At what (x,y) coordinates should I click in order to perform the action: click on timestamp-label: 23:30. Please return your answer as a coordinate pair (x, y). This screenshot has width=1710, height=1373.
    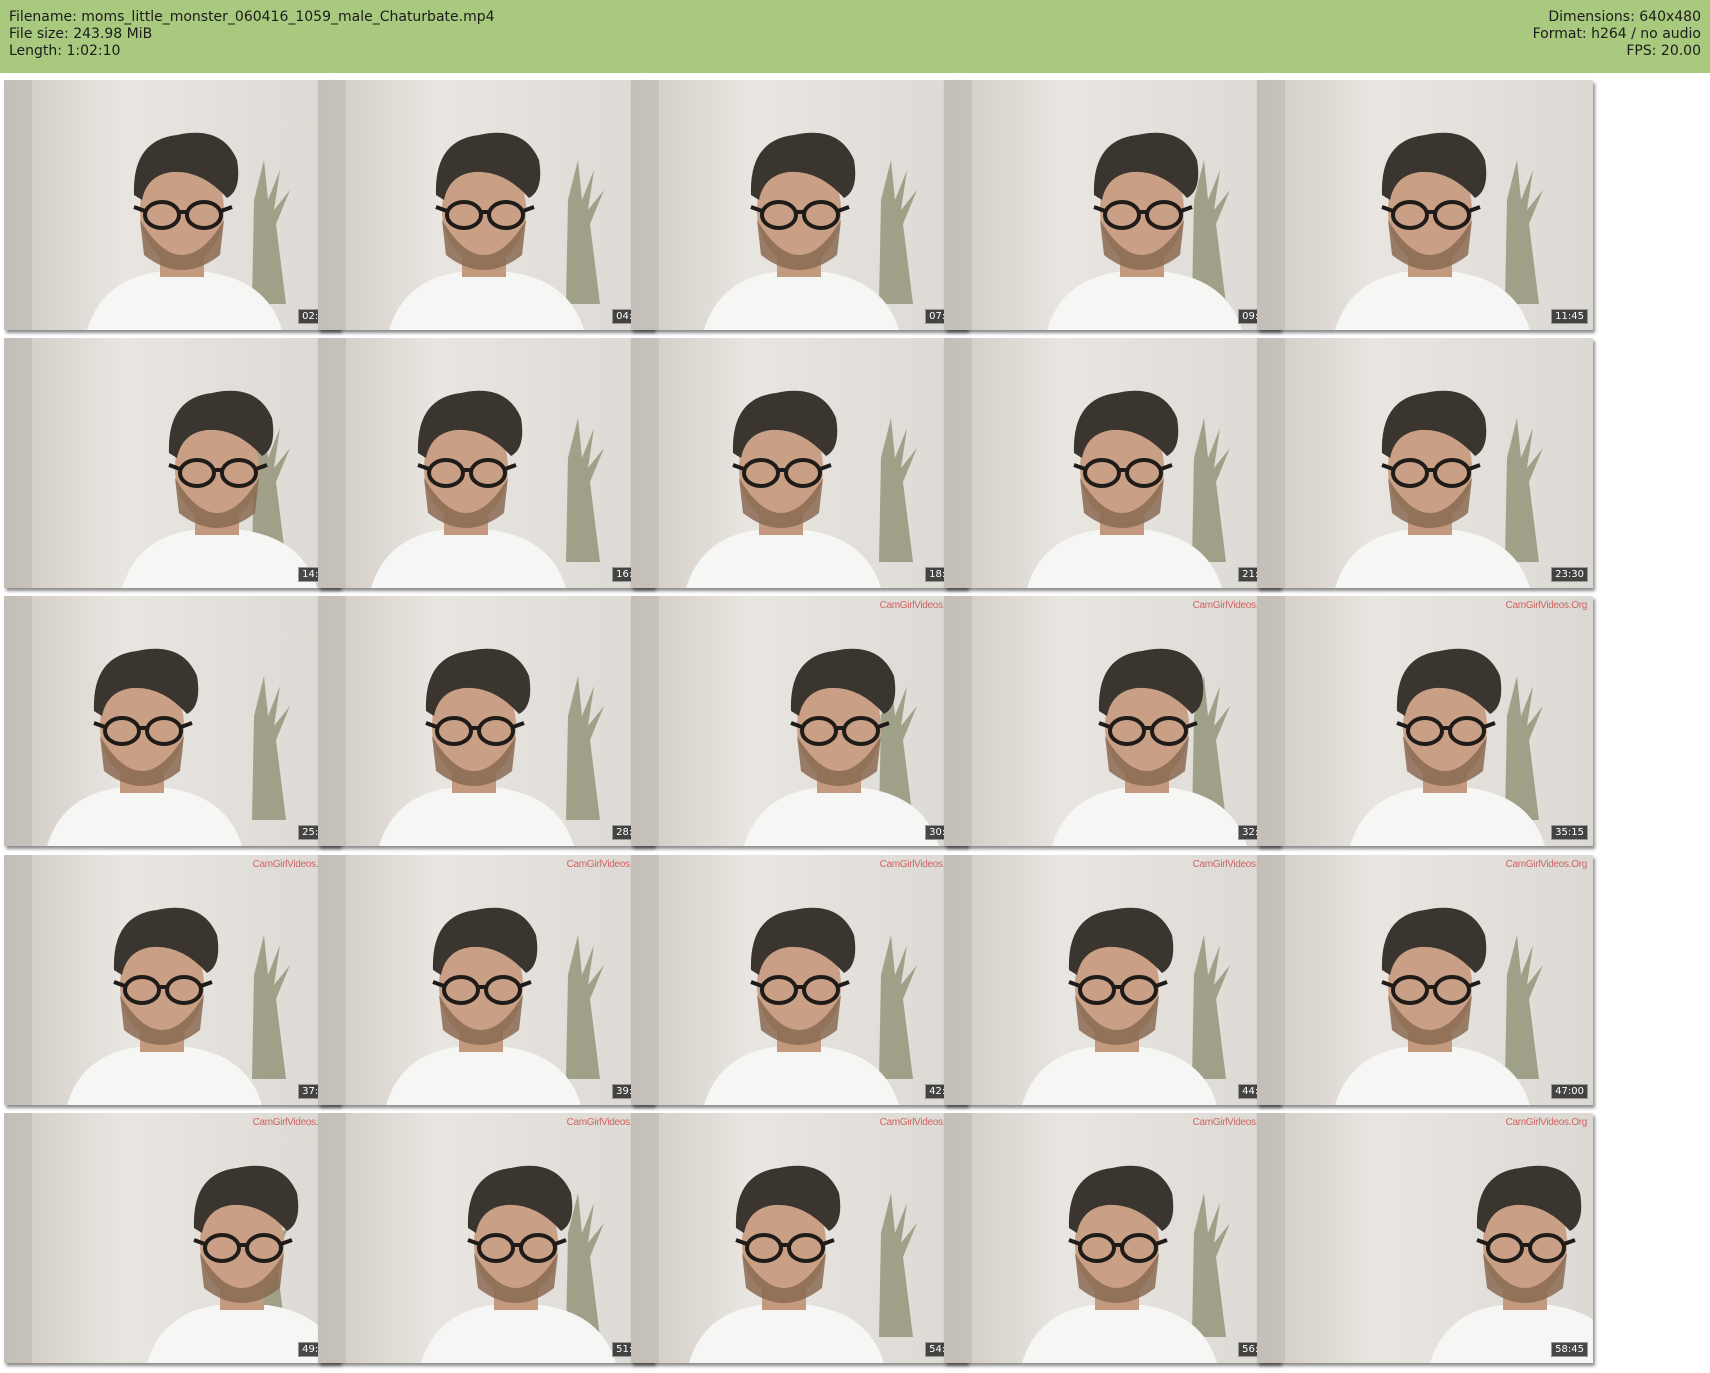
    Looking at the image, I should click on (1569, 574).